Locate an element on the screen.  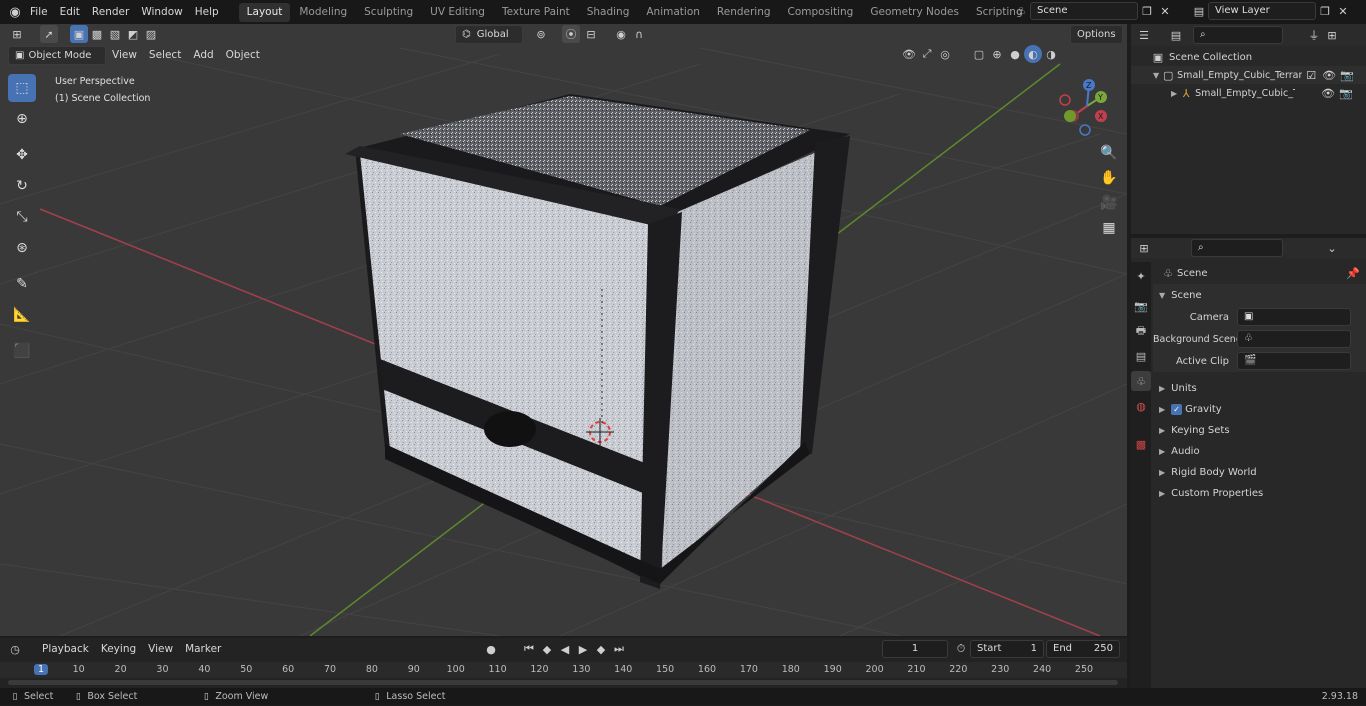
xray-icon: ▢ is located at coordinates (979, 54).